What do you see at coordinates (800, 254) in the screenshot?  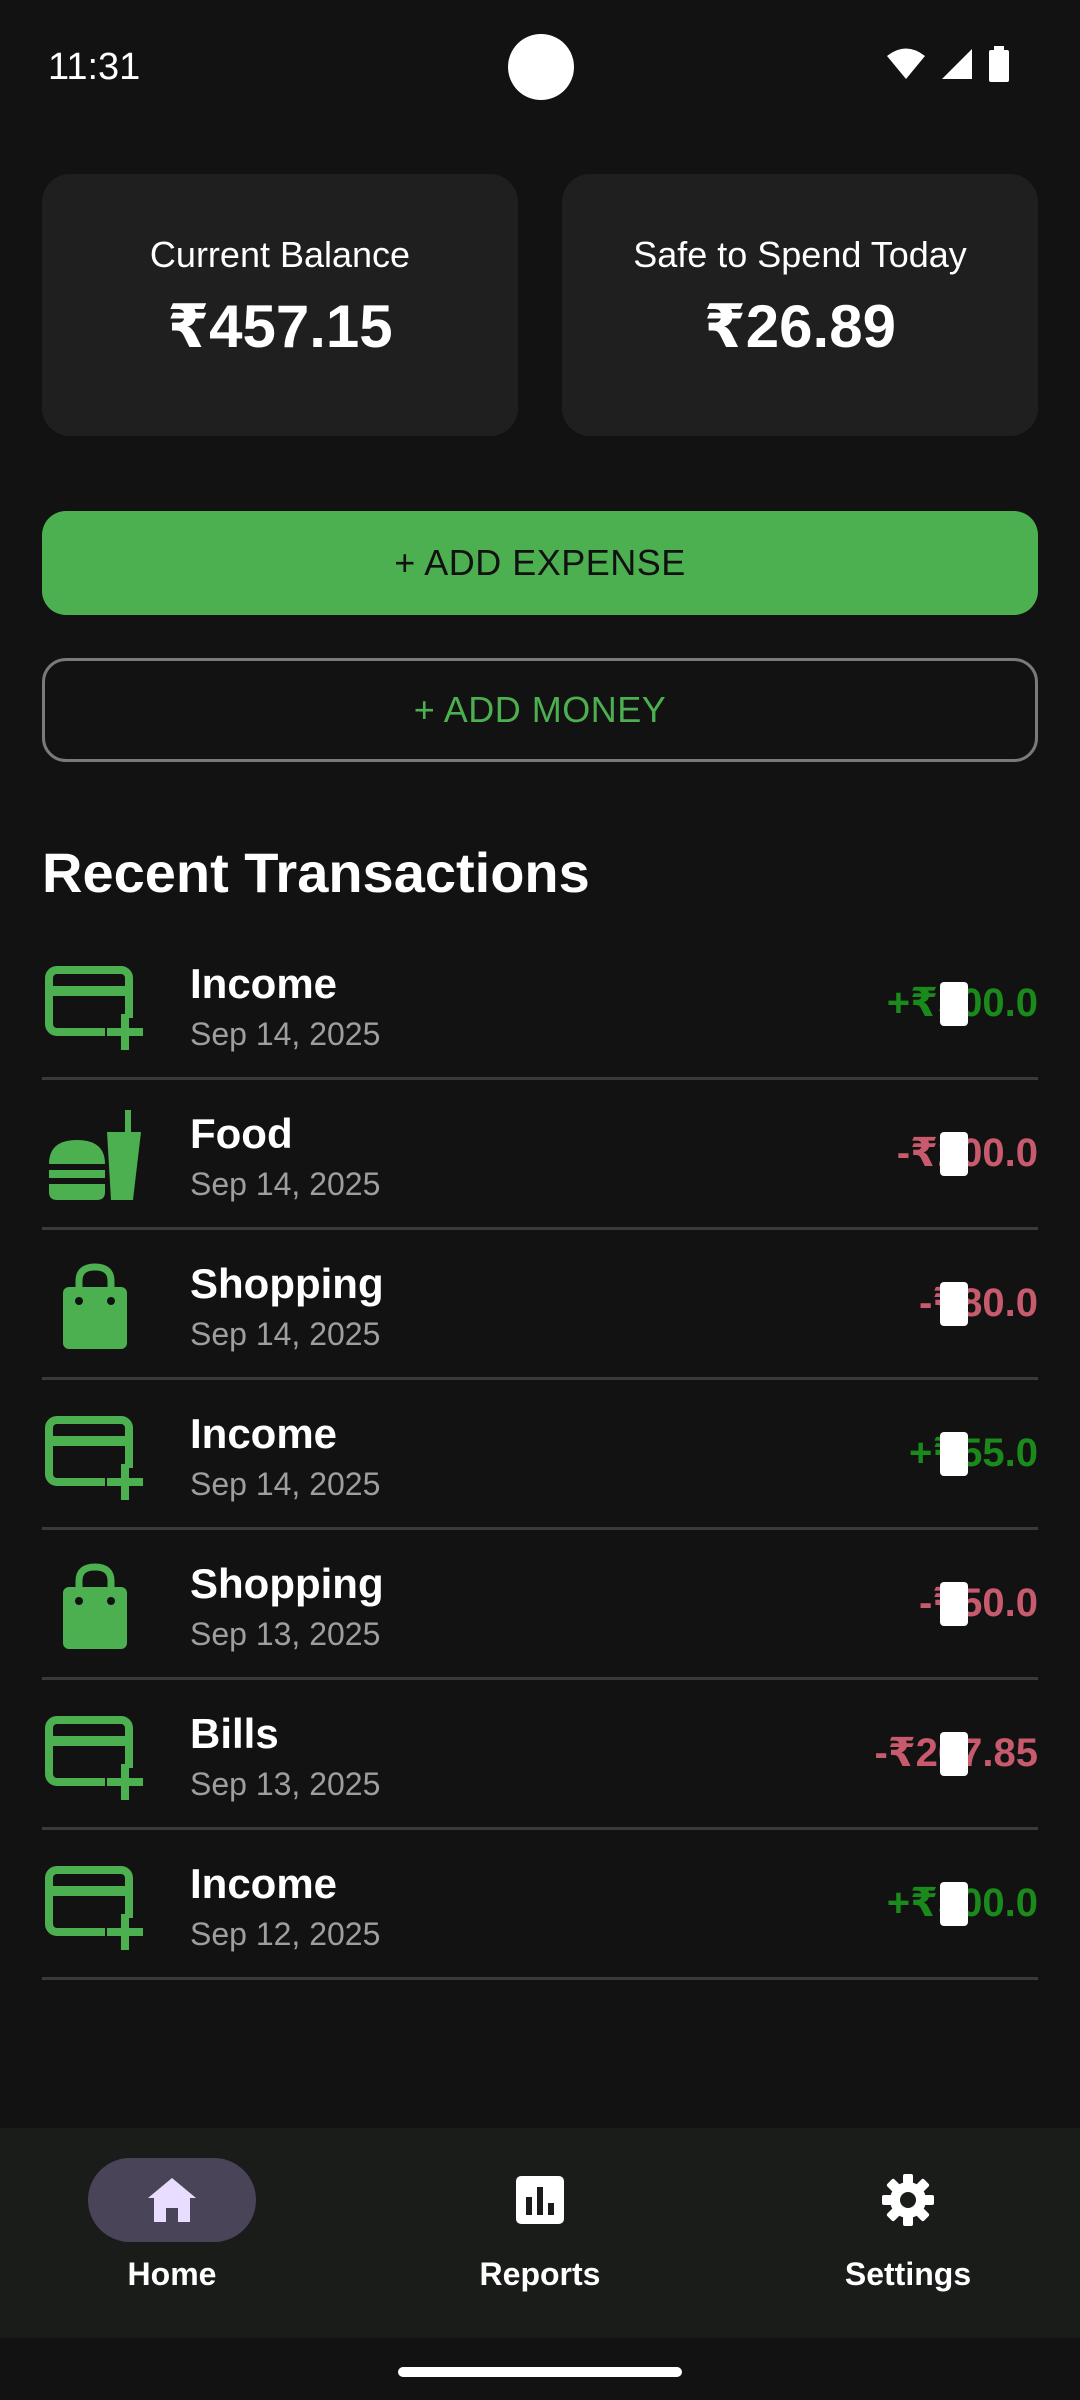 I see `safe-to-spend-label: Safe to Spend Today` at bounding box center [800, 254].